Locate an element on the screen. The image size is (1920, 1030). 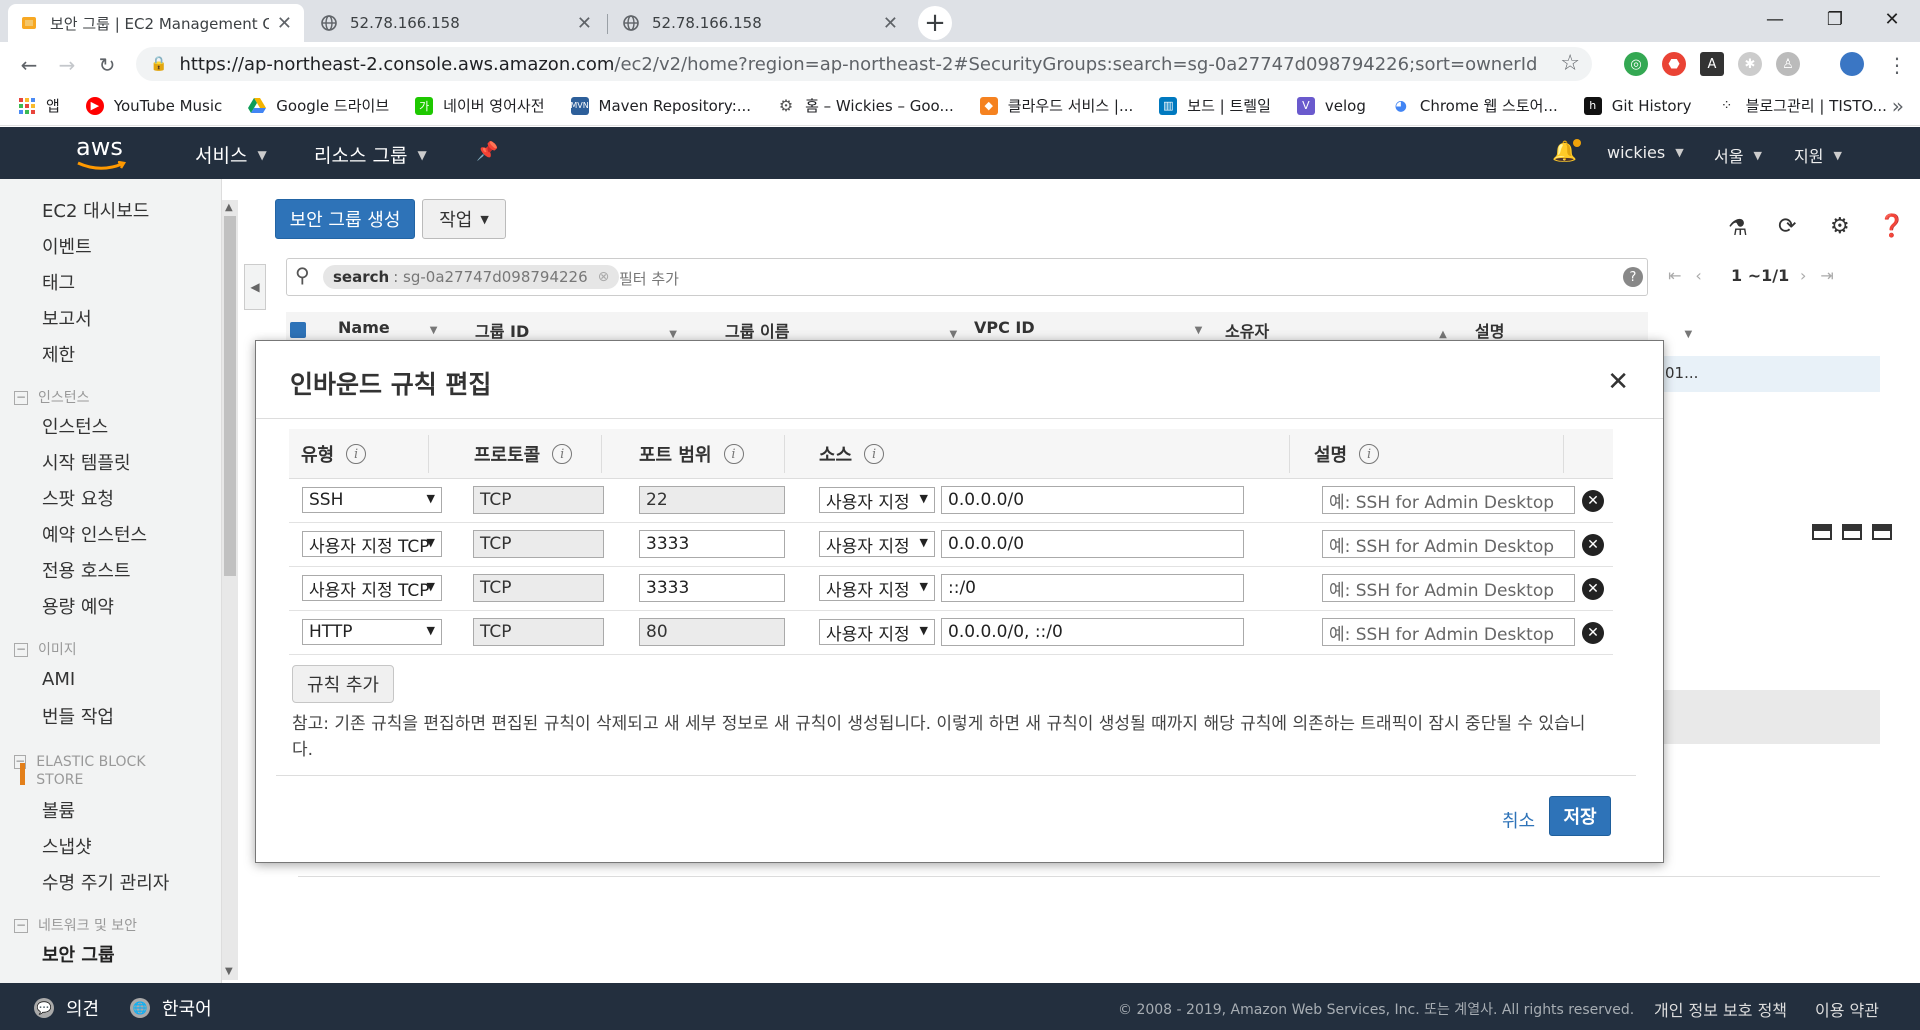
sidebar-item-capacity-reservations: 용량 예약 is located at coordinates (78, 606).